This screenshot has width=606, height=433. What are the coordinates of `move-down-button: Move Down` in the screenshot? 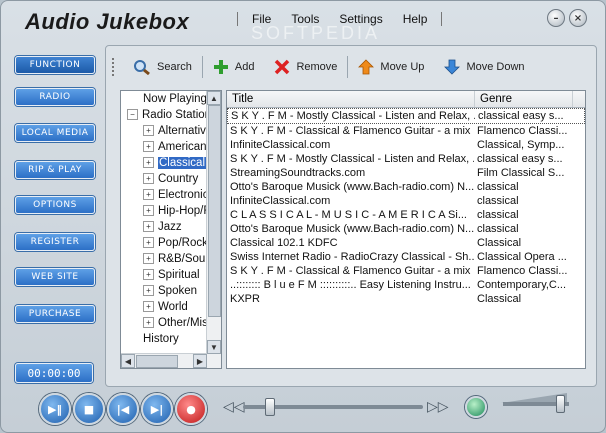 It's located at (484, 67).